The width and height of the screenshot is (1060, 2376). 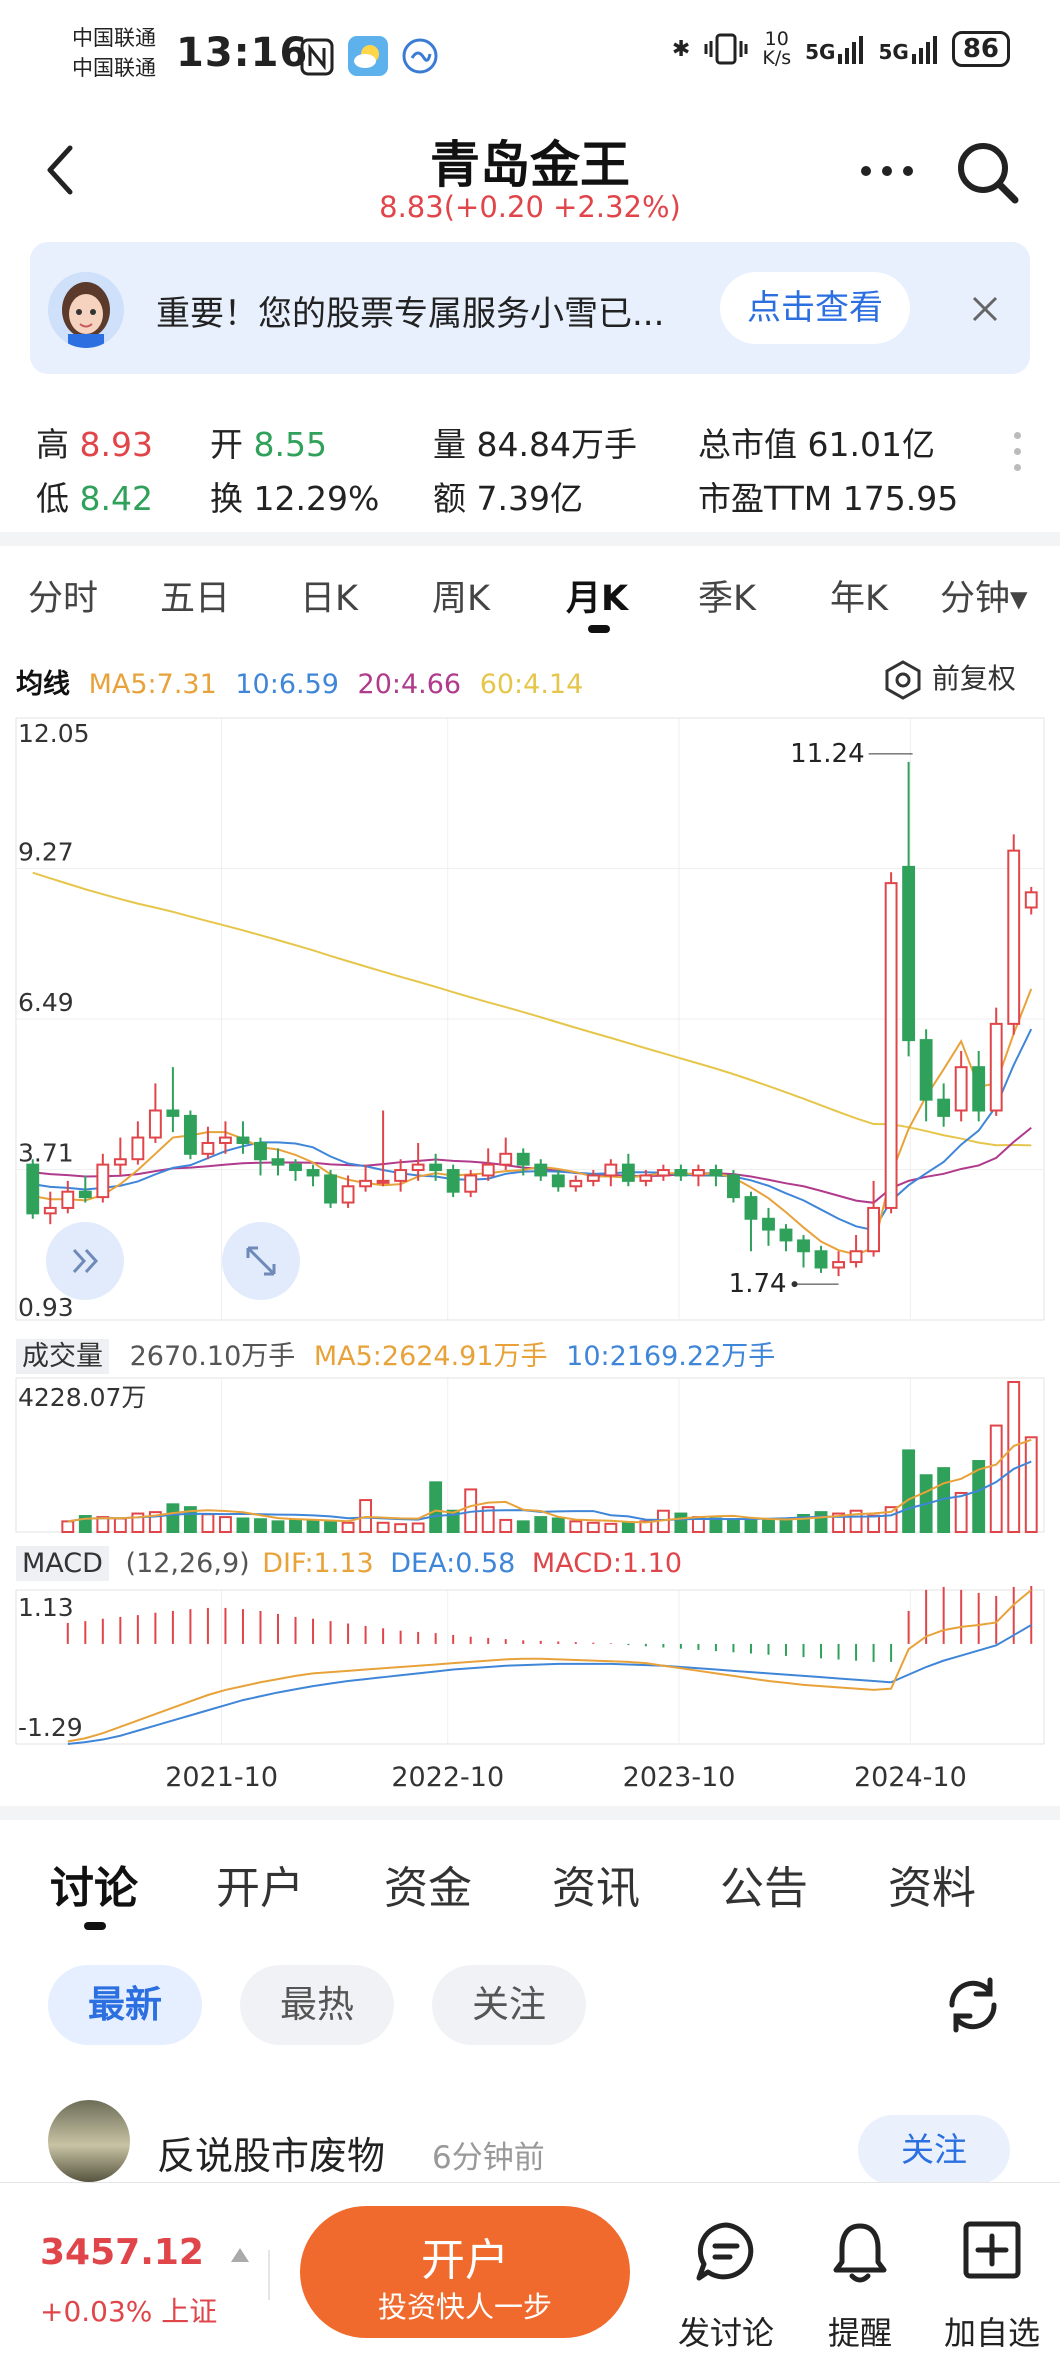 I want to click on period-tab-2: 日K, so click(x=329, y=595).